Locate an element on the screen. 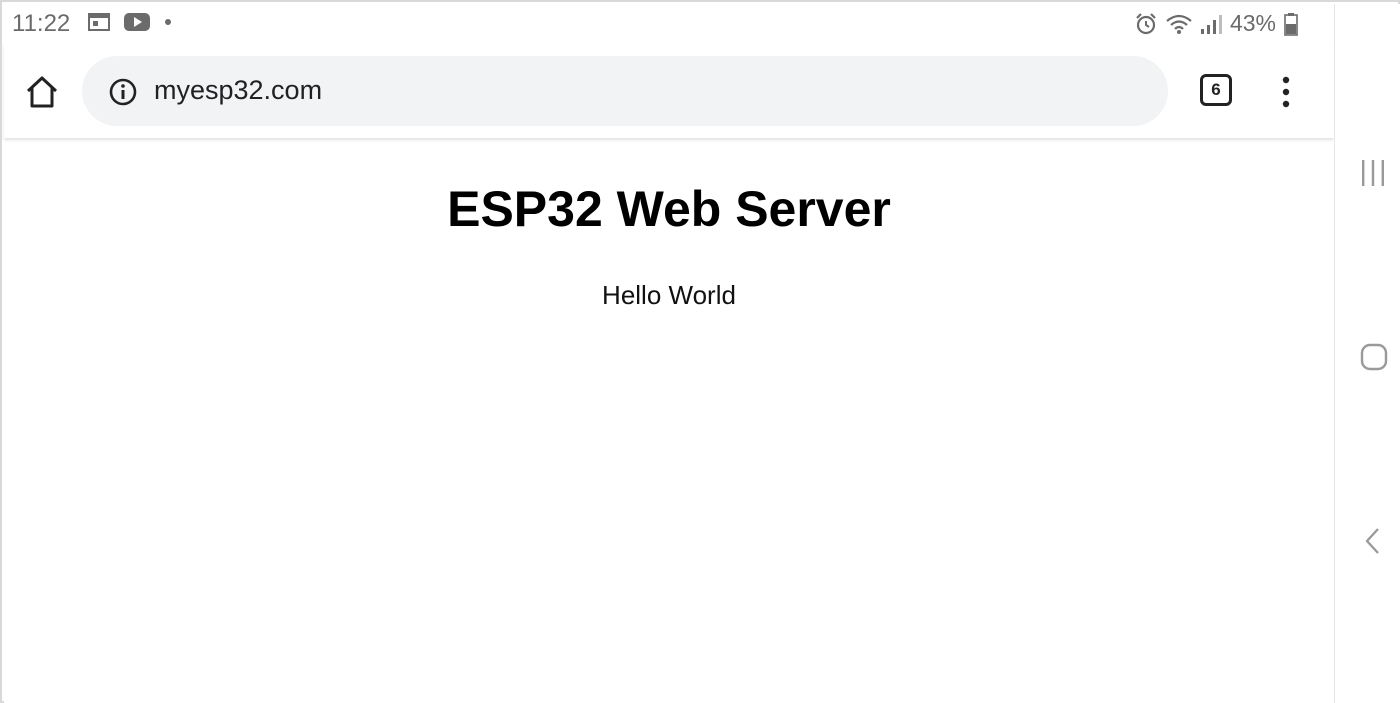 This screenshot has height=703, width=1400. info-icon is located at coordinates (123, 92).